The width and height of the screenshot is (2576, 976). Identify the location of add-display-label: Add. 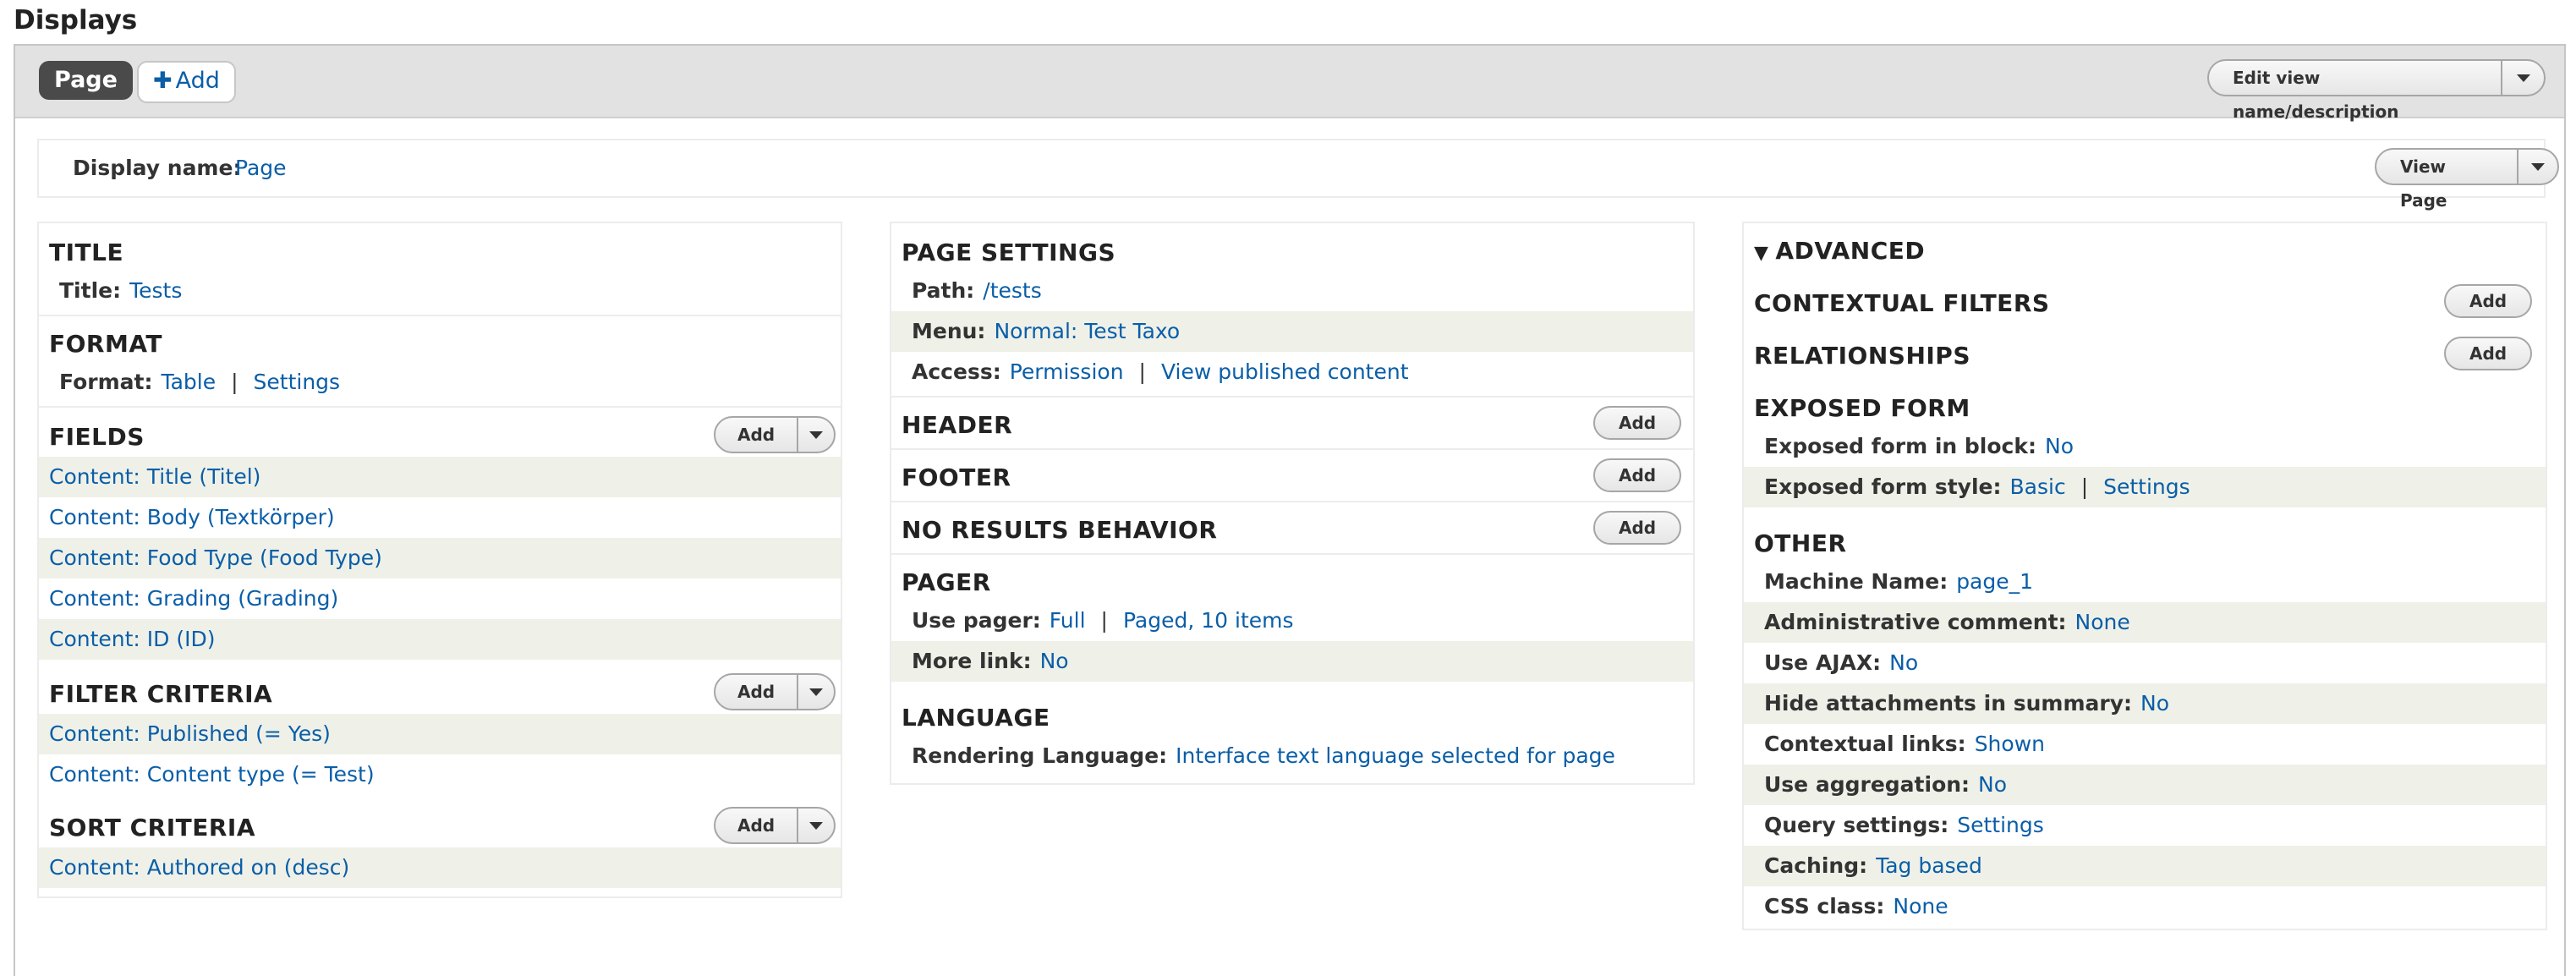
(197, 81).